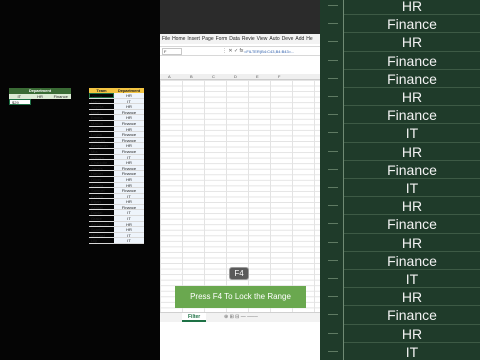 The width and height of the screenshot is (480, 360). Describe the element at coordinates (101, 173) in the screenshot. I see `team-cell: Harper` at that location.